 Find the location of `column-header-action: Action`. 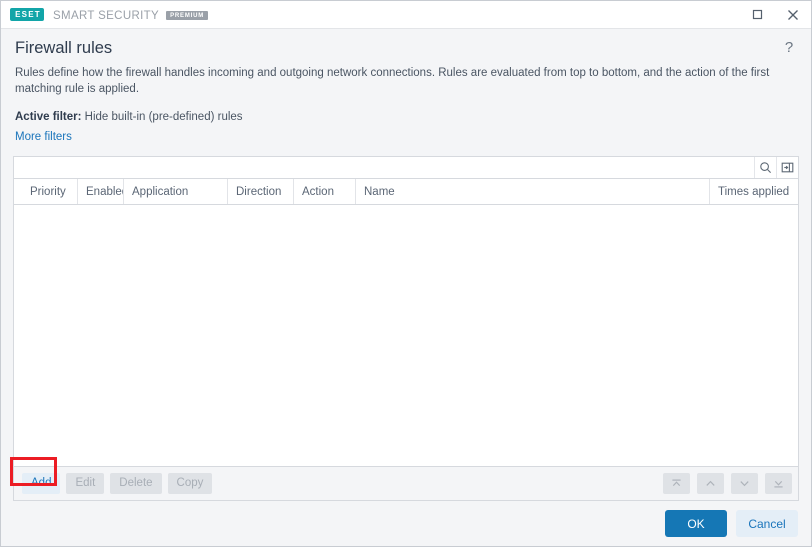

column-header-action: Action is located at coordinates (325, 191).